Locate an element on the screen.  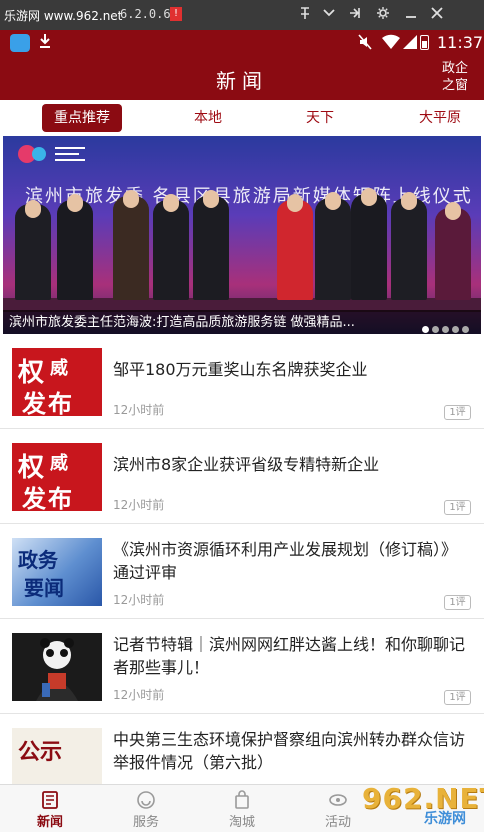
activity-icon is located at coordinates (338, 800).